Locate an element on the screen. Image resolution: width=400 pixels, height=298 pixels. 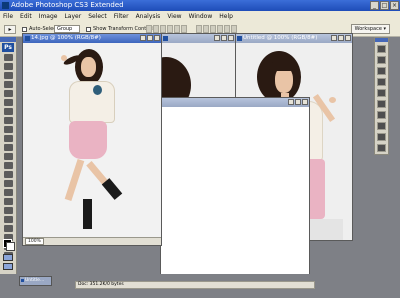
histogram-panel-icon is located at coordinates (381, 60).